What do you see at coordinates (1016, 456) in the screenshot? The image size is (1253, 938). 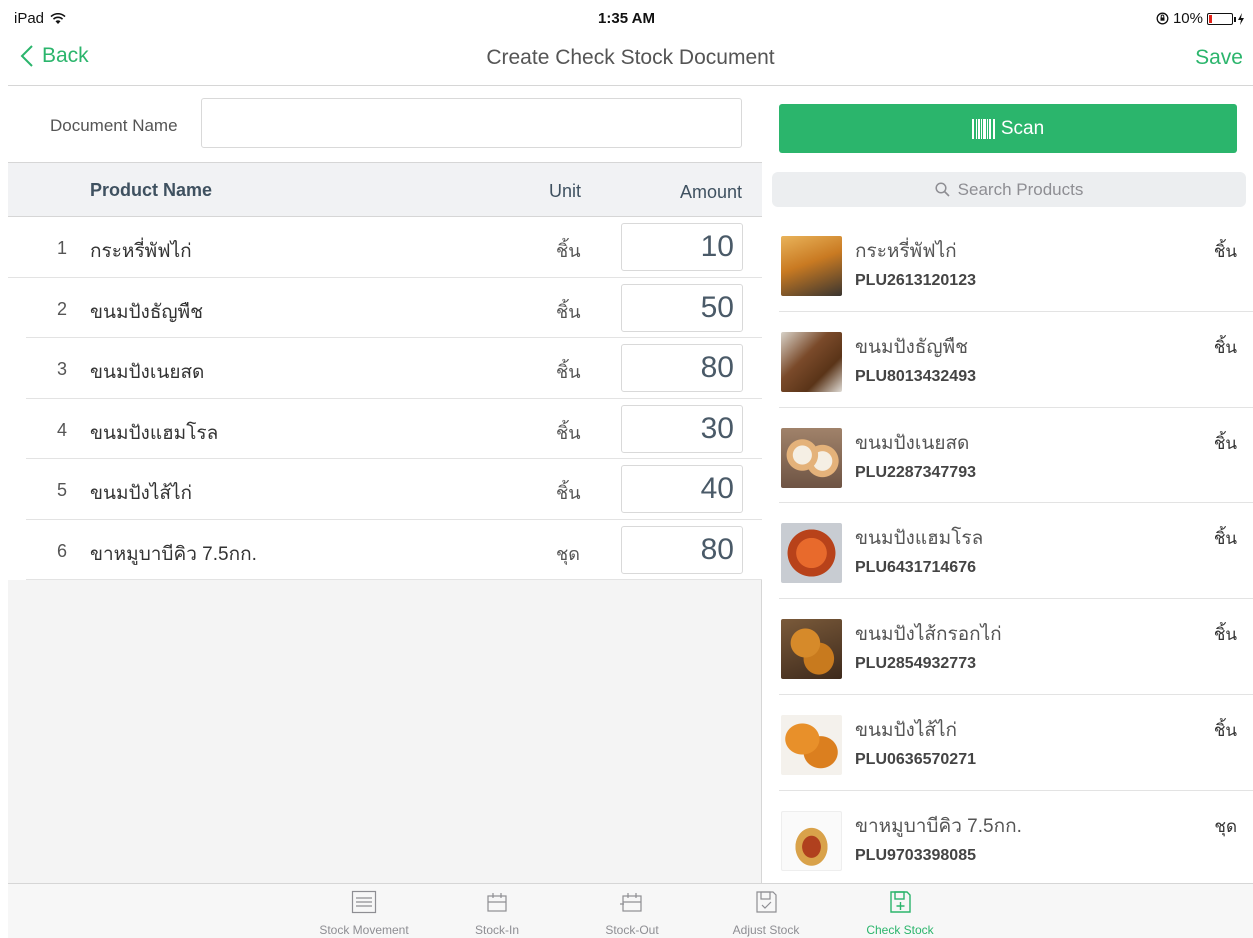 I see `product-list-item: ขนมปังเนยสด PLU2287347793 ชิ้น` at bounding box center [1016, 456].